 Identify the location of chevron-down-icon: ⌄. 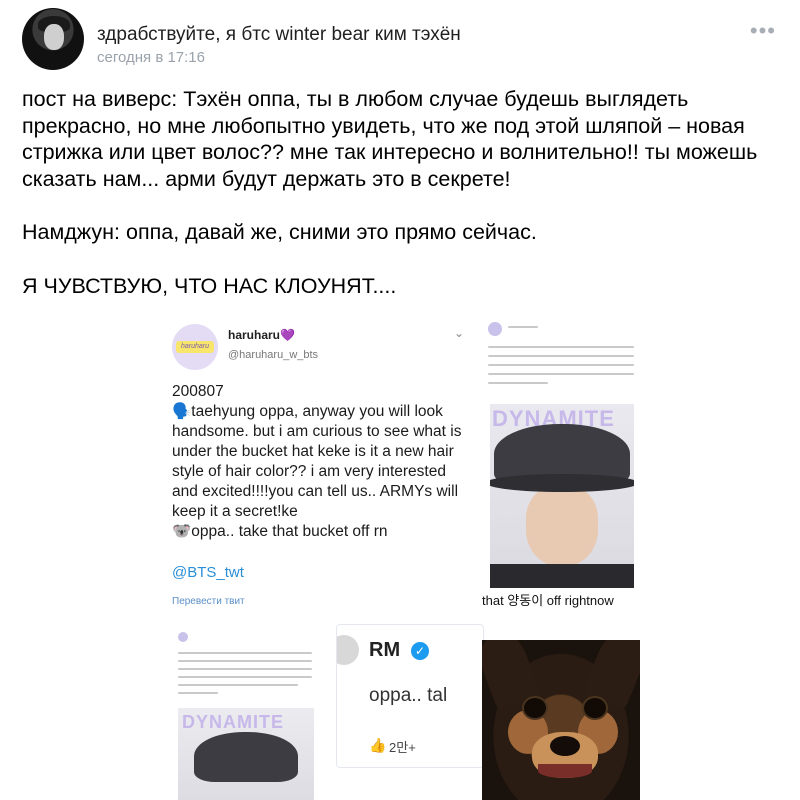
(459, 333).